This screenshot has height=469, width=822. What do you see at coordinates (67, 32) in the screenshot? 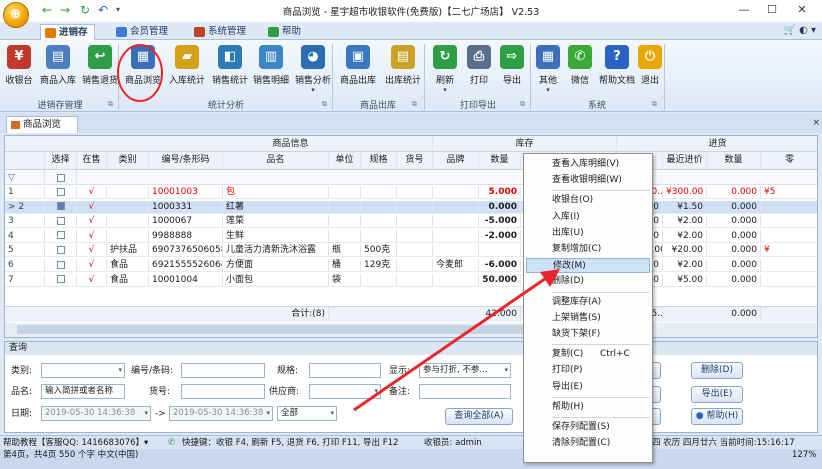
I see `tab-inventory: 进销存` at bounding box center [67, 32].